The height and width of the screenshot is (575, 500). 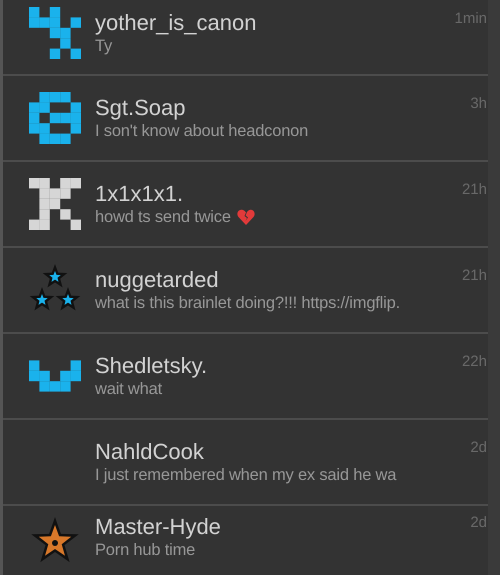 What do you see at coordinates (145, 550) in the screenshot?
I see `message-preview: Porn hub time` at bounding box center [145, 550].